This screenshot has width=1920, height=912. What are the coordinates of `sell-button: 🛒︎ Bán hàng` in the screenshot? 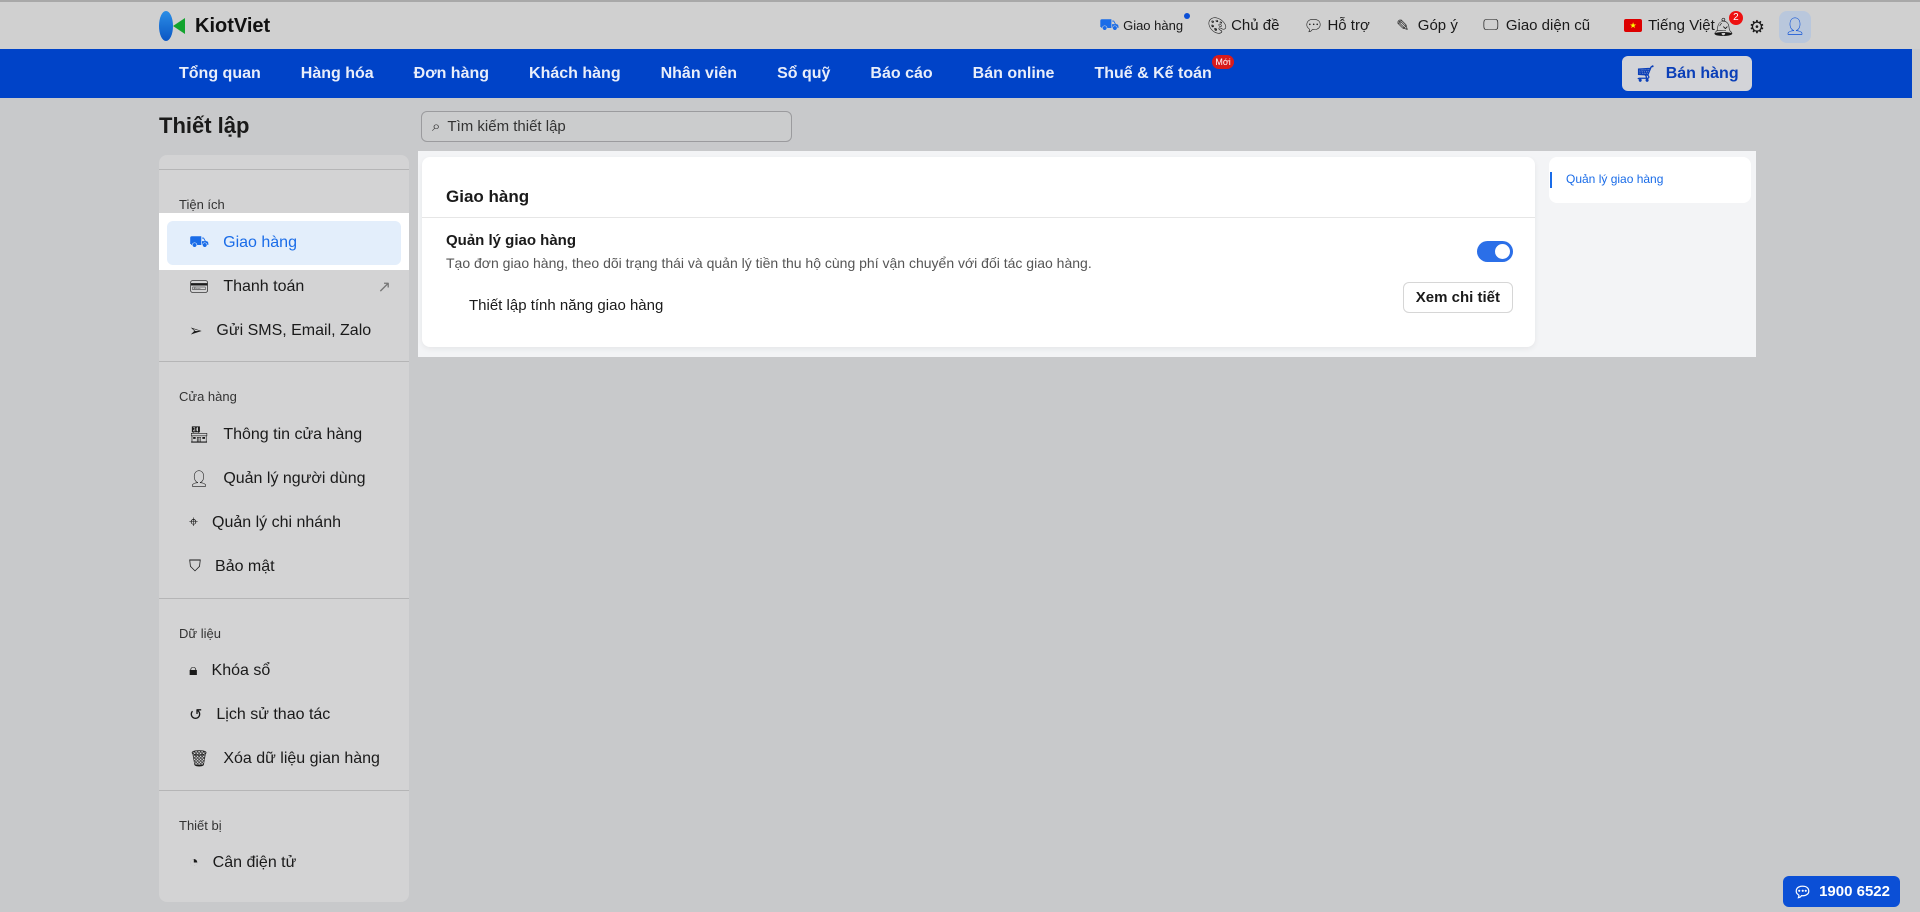 It's located at (1687, 73).